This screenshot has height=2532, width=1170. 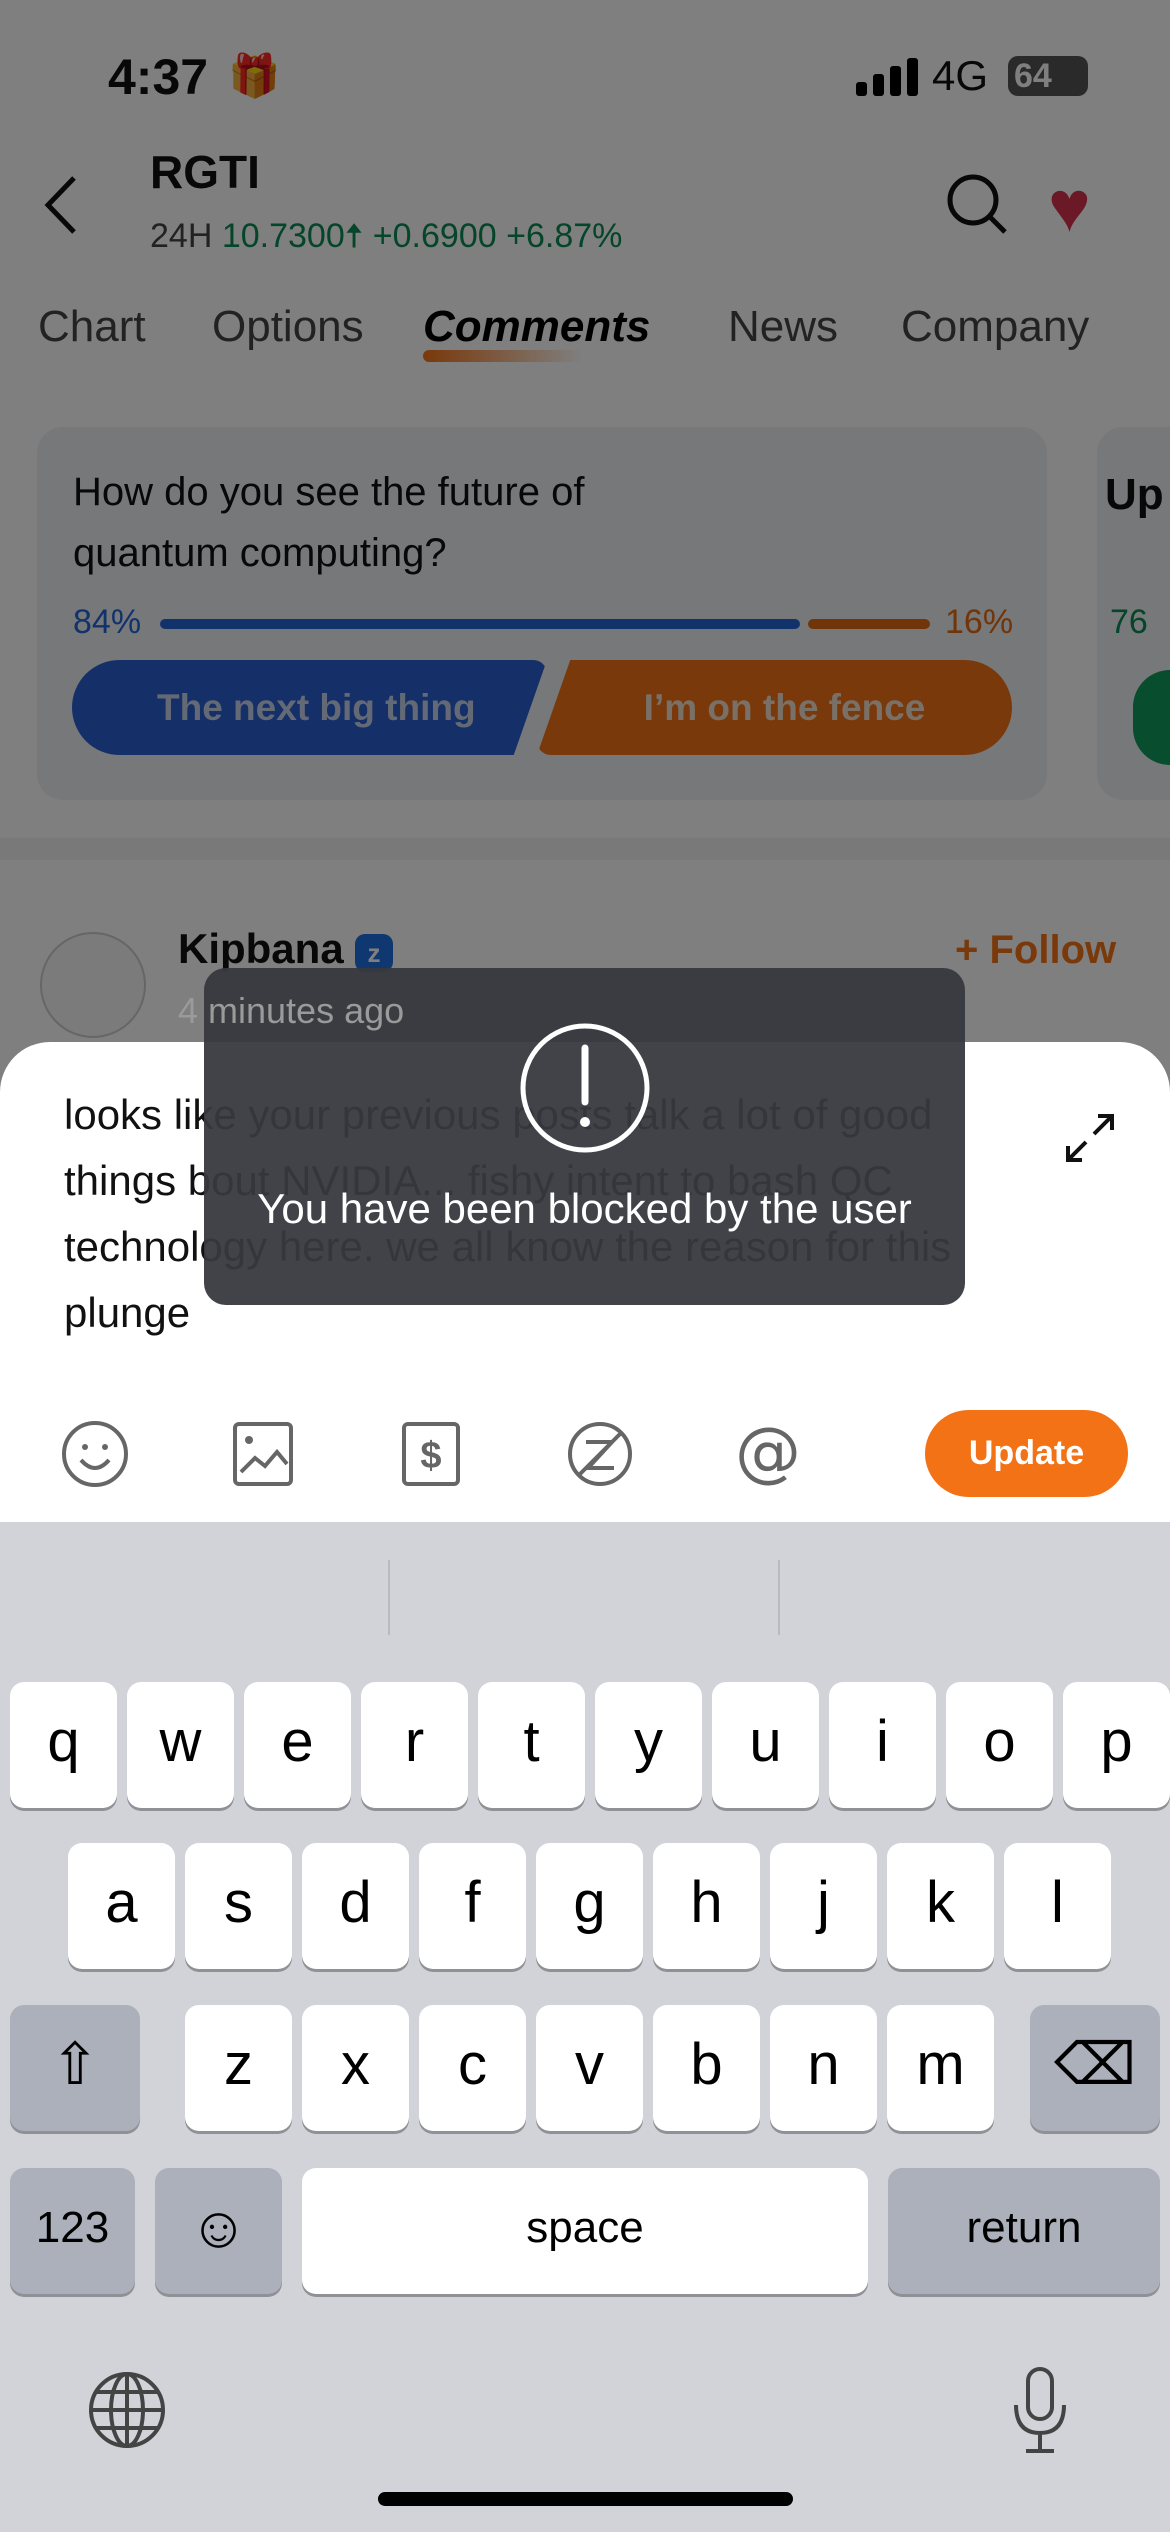 What do you see at coordinates (940, 2068) in the screenshot?
I see `key-m: m` at bounding box center [940, 2068].